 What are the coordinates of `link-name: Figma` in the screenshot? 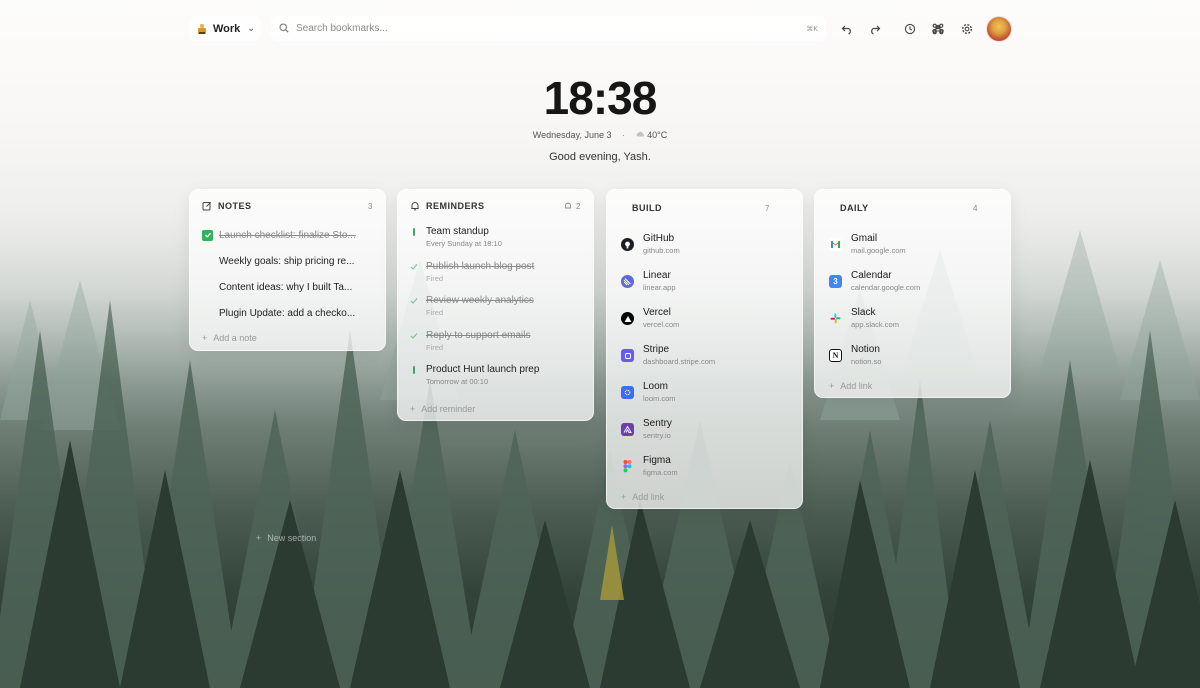 It's located at (657, 460).